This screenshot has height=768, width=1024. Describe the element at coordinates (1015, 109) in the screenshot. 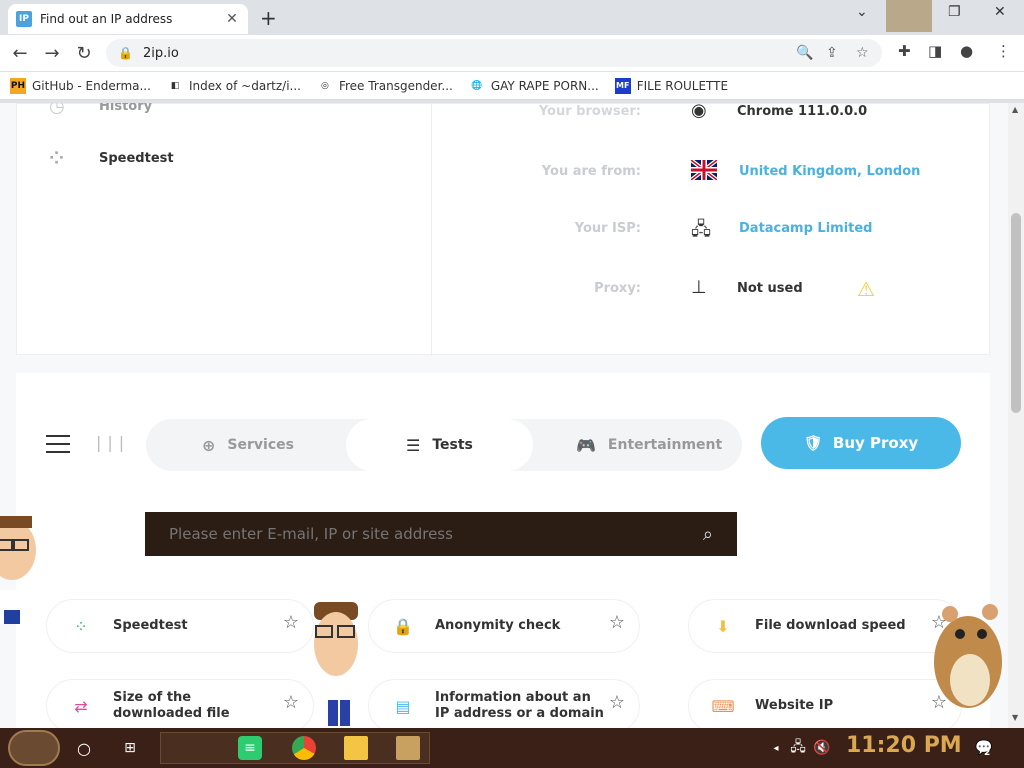

I see `scroll-up-icon: ▲` at that location.